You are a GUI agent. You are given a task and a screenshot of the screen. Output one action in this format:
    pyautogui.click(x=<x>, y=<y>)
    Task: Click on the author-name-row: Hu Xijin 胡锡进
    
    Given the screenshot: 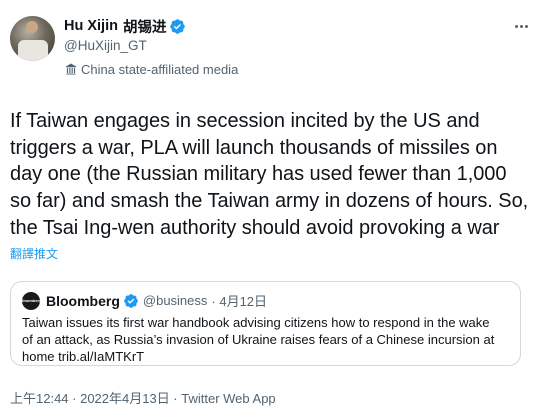 What is the action you would take?
    pyautogui.click(x=296, y=26)
    